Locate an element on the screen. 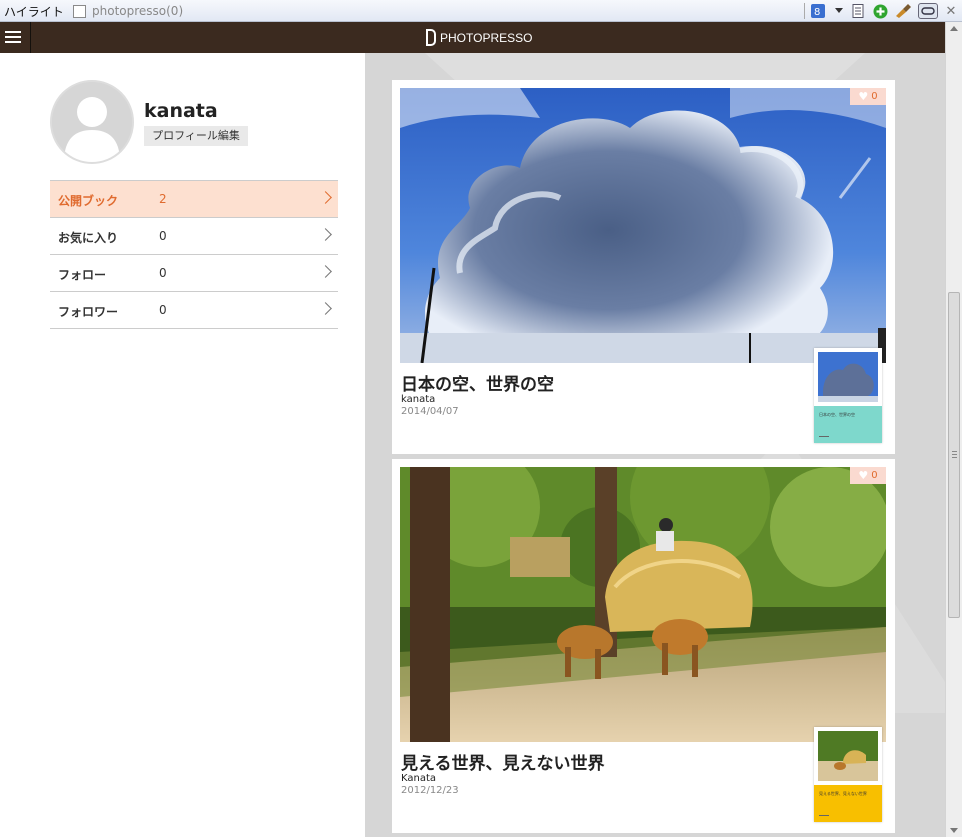  stats-row-followers: フォロワー 0 is located at coordinates (194, 310).